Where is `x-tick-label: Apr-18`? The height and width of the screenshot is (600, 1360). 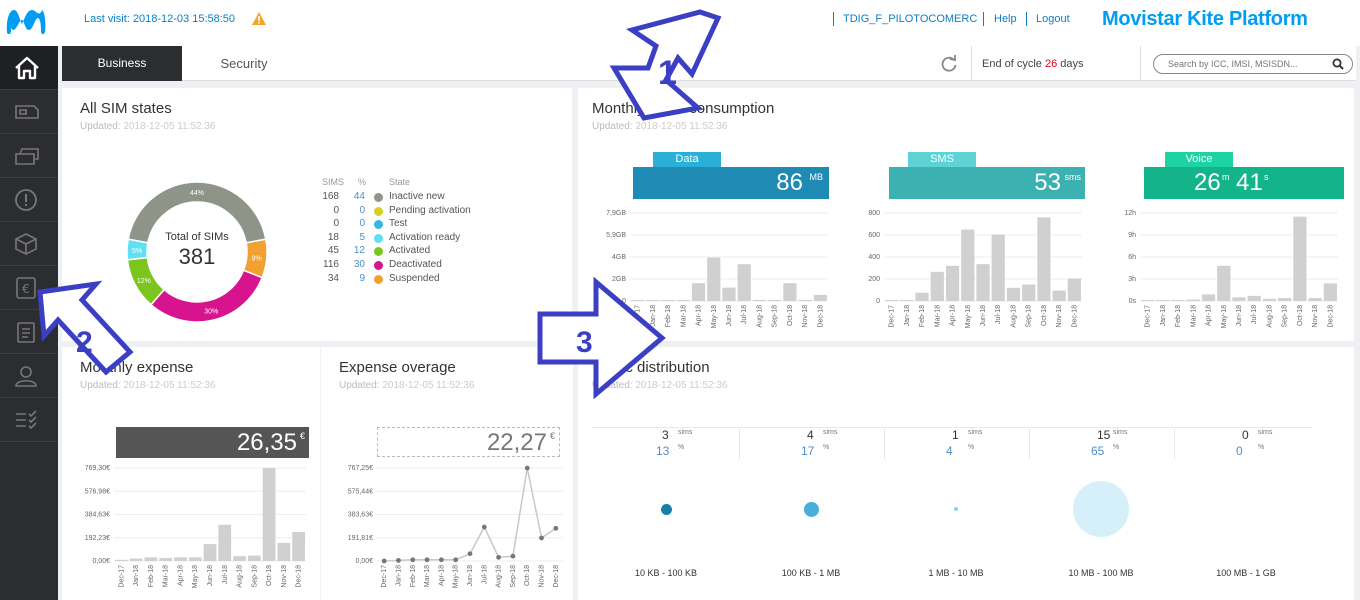 x-tick-label: Apr-18 is located at coordinates (180, 575).